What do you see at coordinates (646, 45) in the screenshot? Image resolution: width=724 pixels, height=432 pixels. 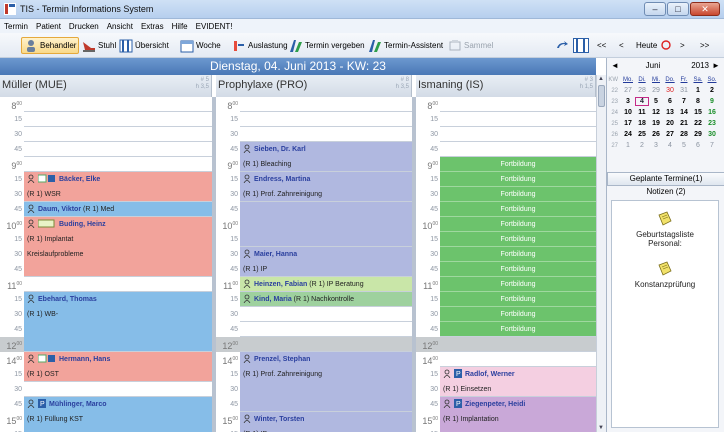 I see `heute-button: Heute` at bounding box center [646, 45].